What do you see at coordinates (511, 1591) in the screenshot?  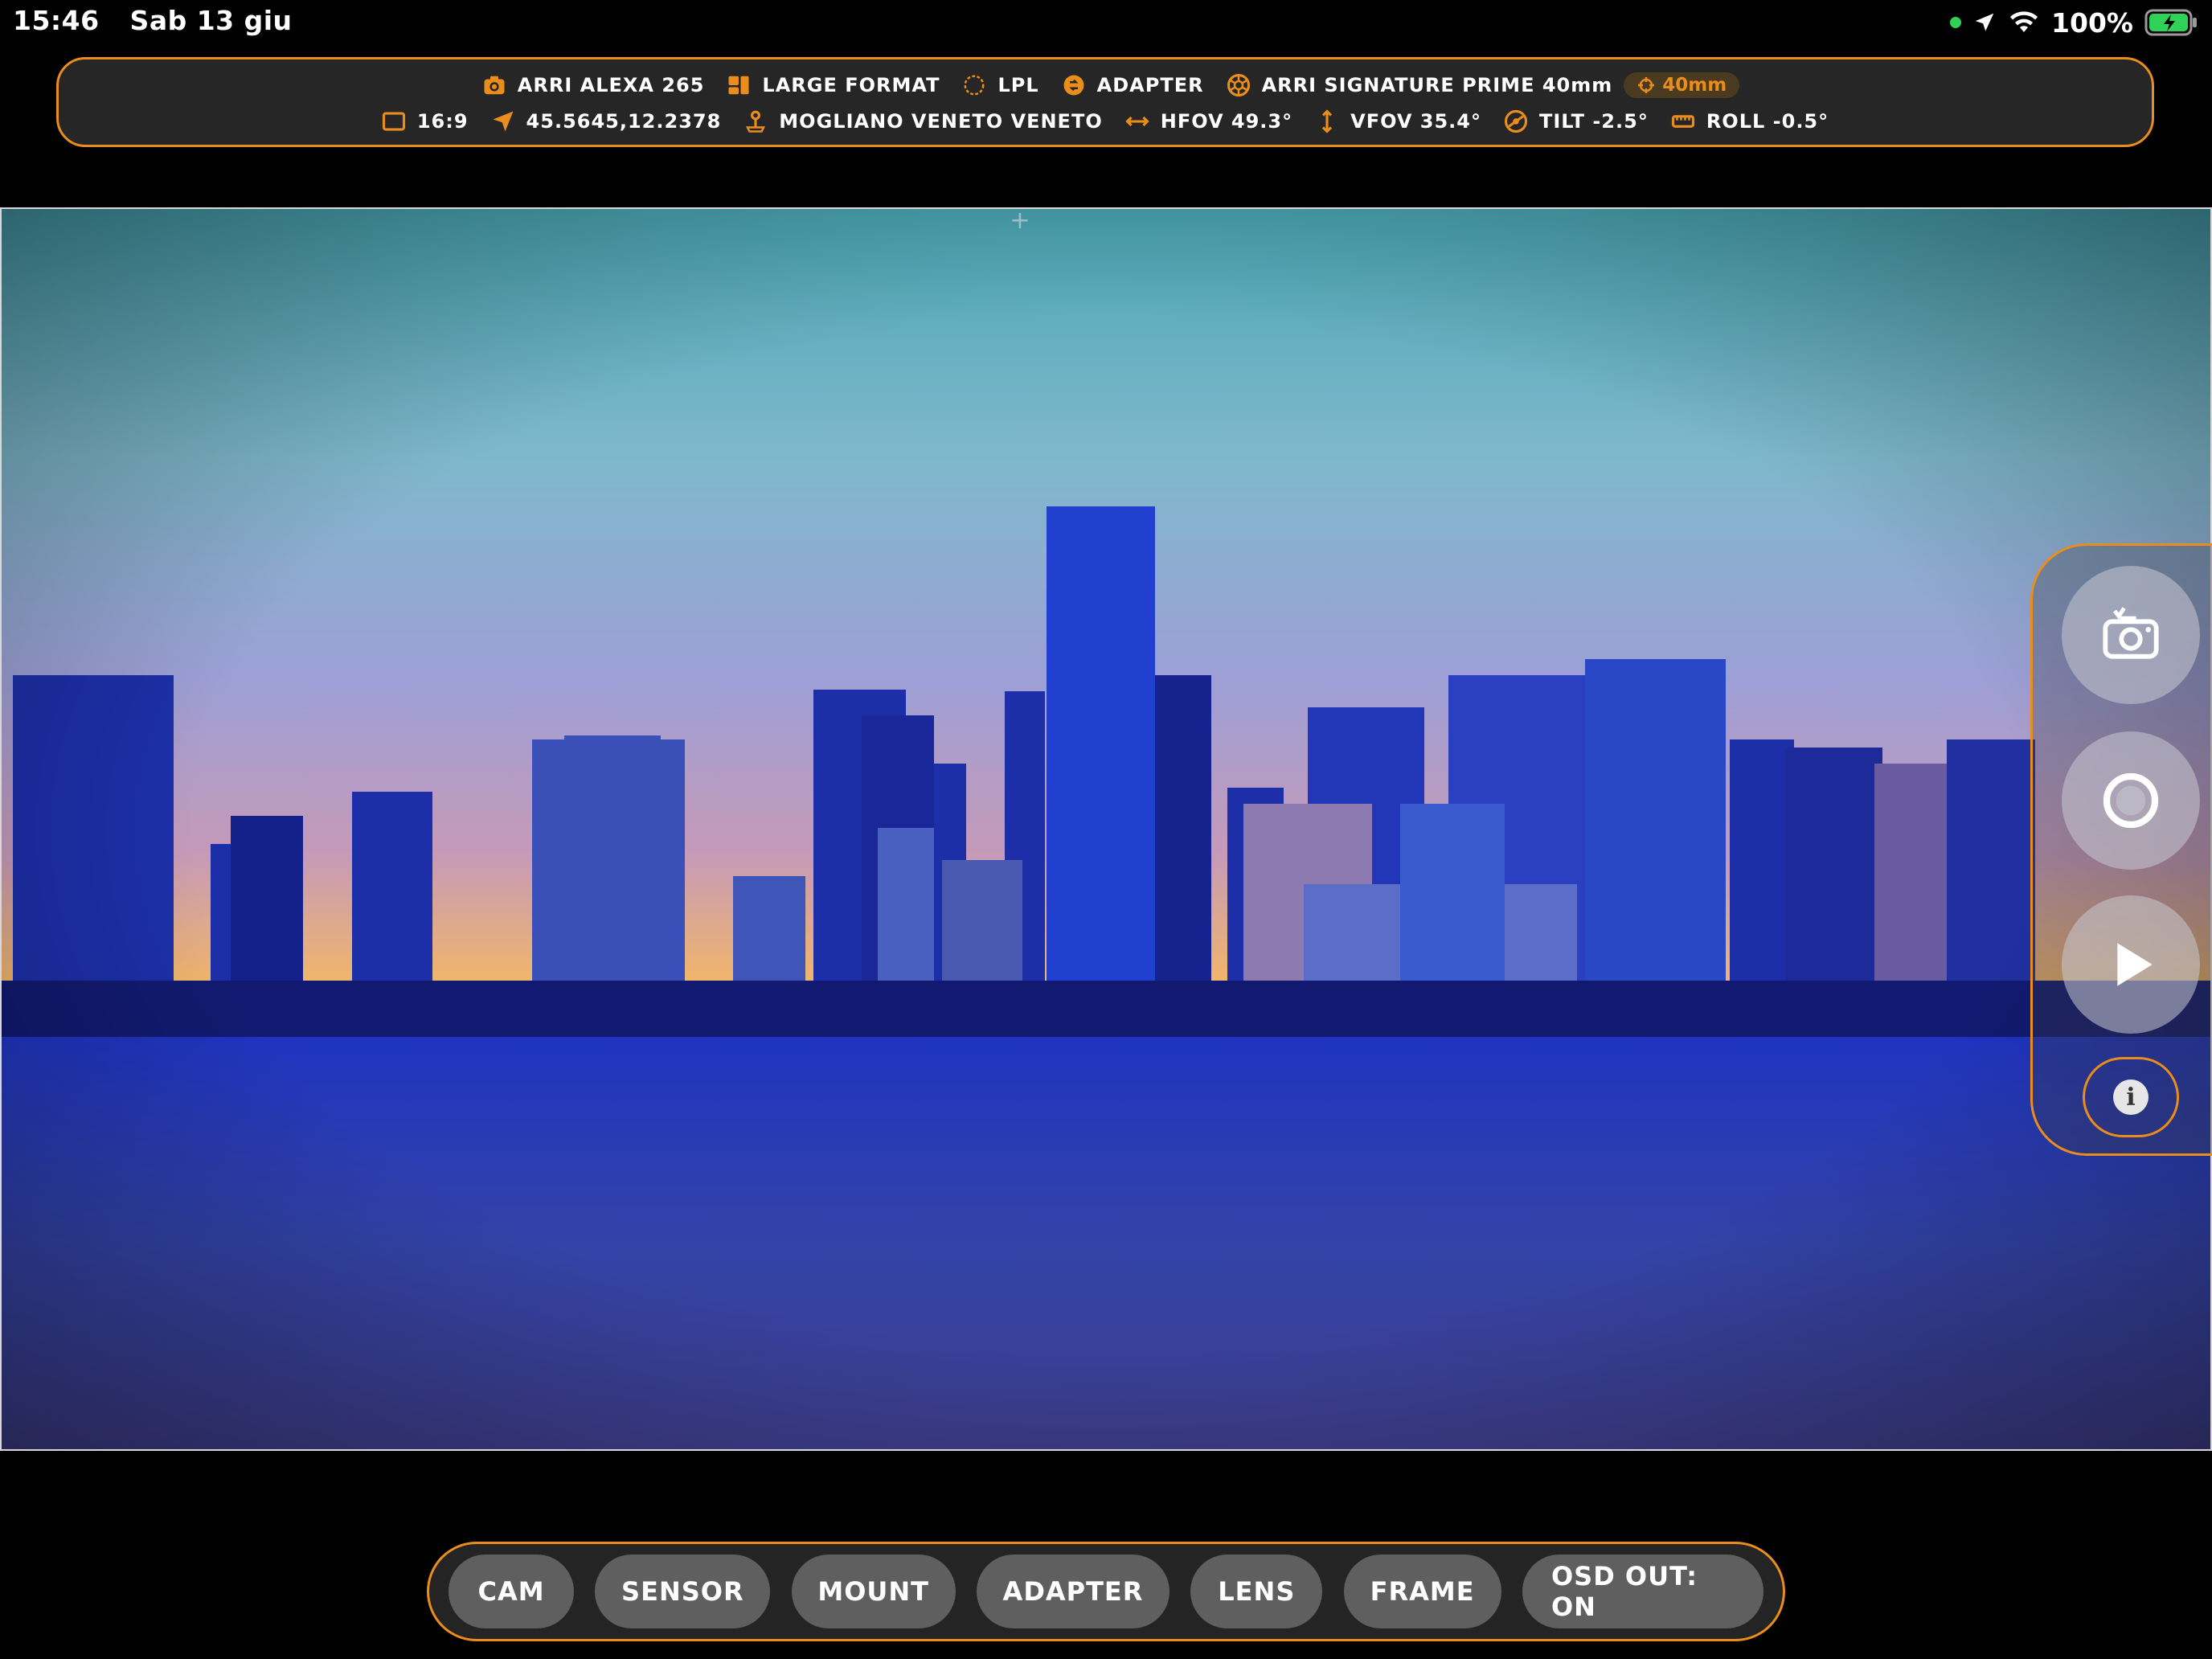 I see `cam-button: CAM` at bounding box center [511, 1591].